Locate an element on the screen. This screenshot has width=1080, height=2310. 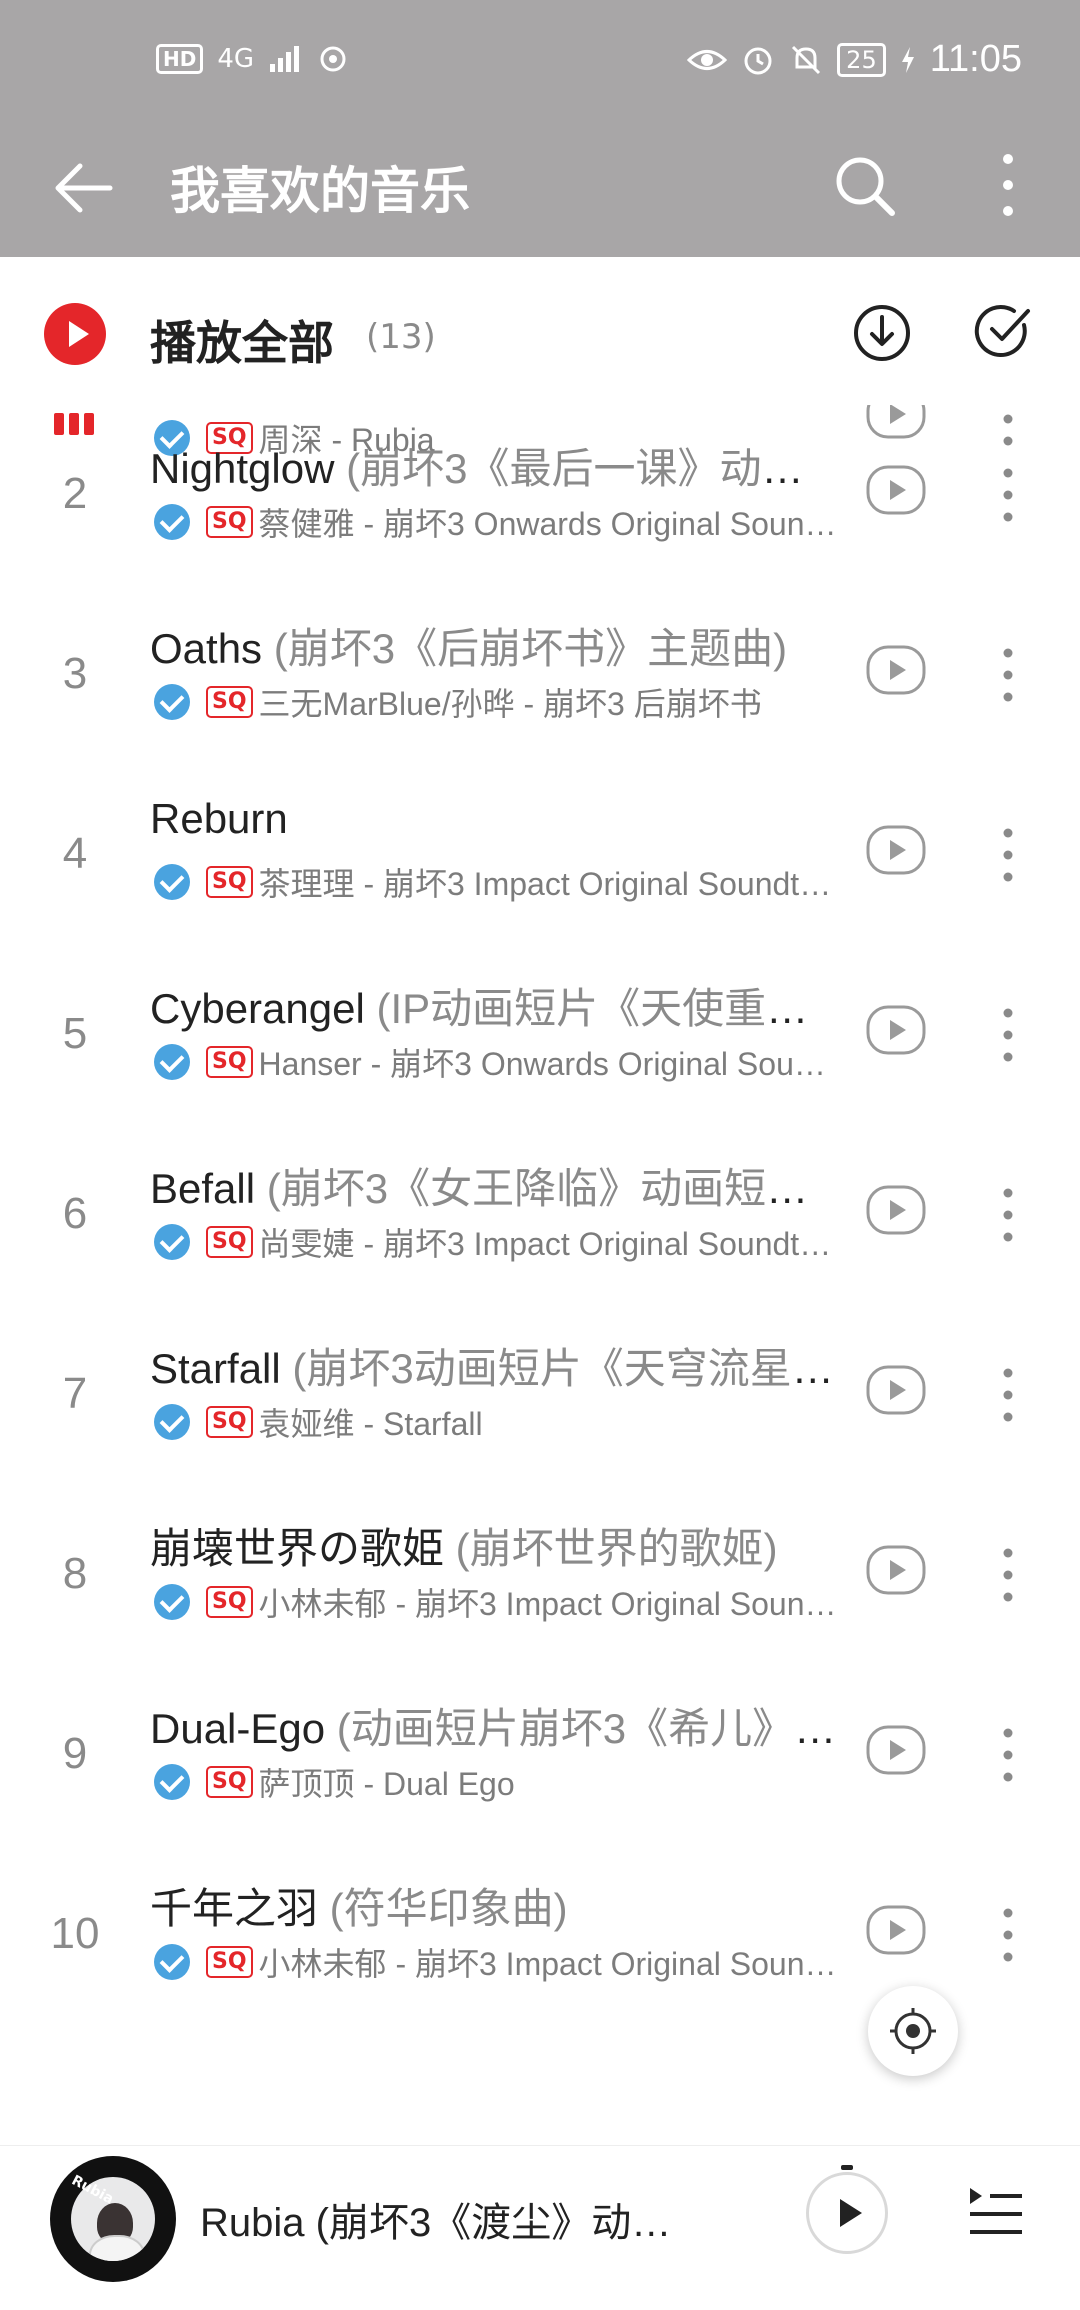
signal-icon is located at coordinates (285, 59).